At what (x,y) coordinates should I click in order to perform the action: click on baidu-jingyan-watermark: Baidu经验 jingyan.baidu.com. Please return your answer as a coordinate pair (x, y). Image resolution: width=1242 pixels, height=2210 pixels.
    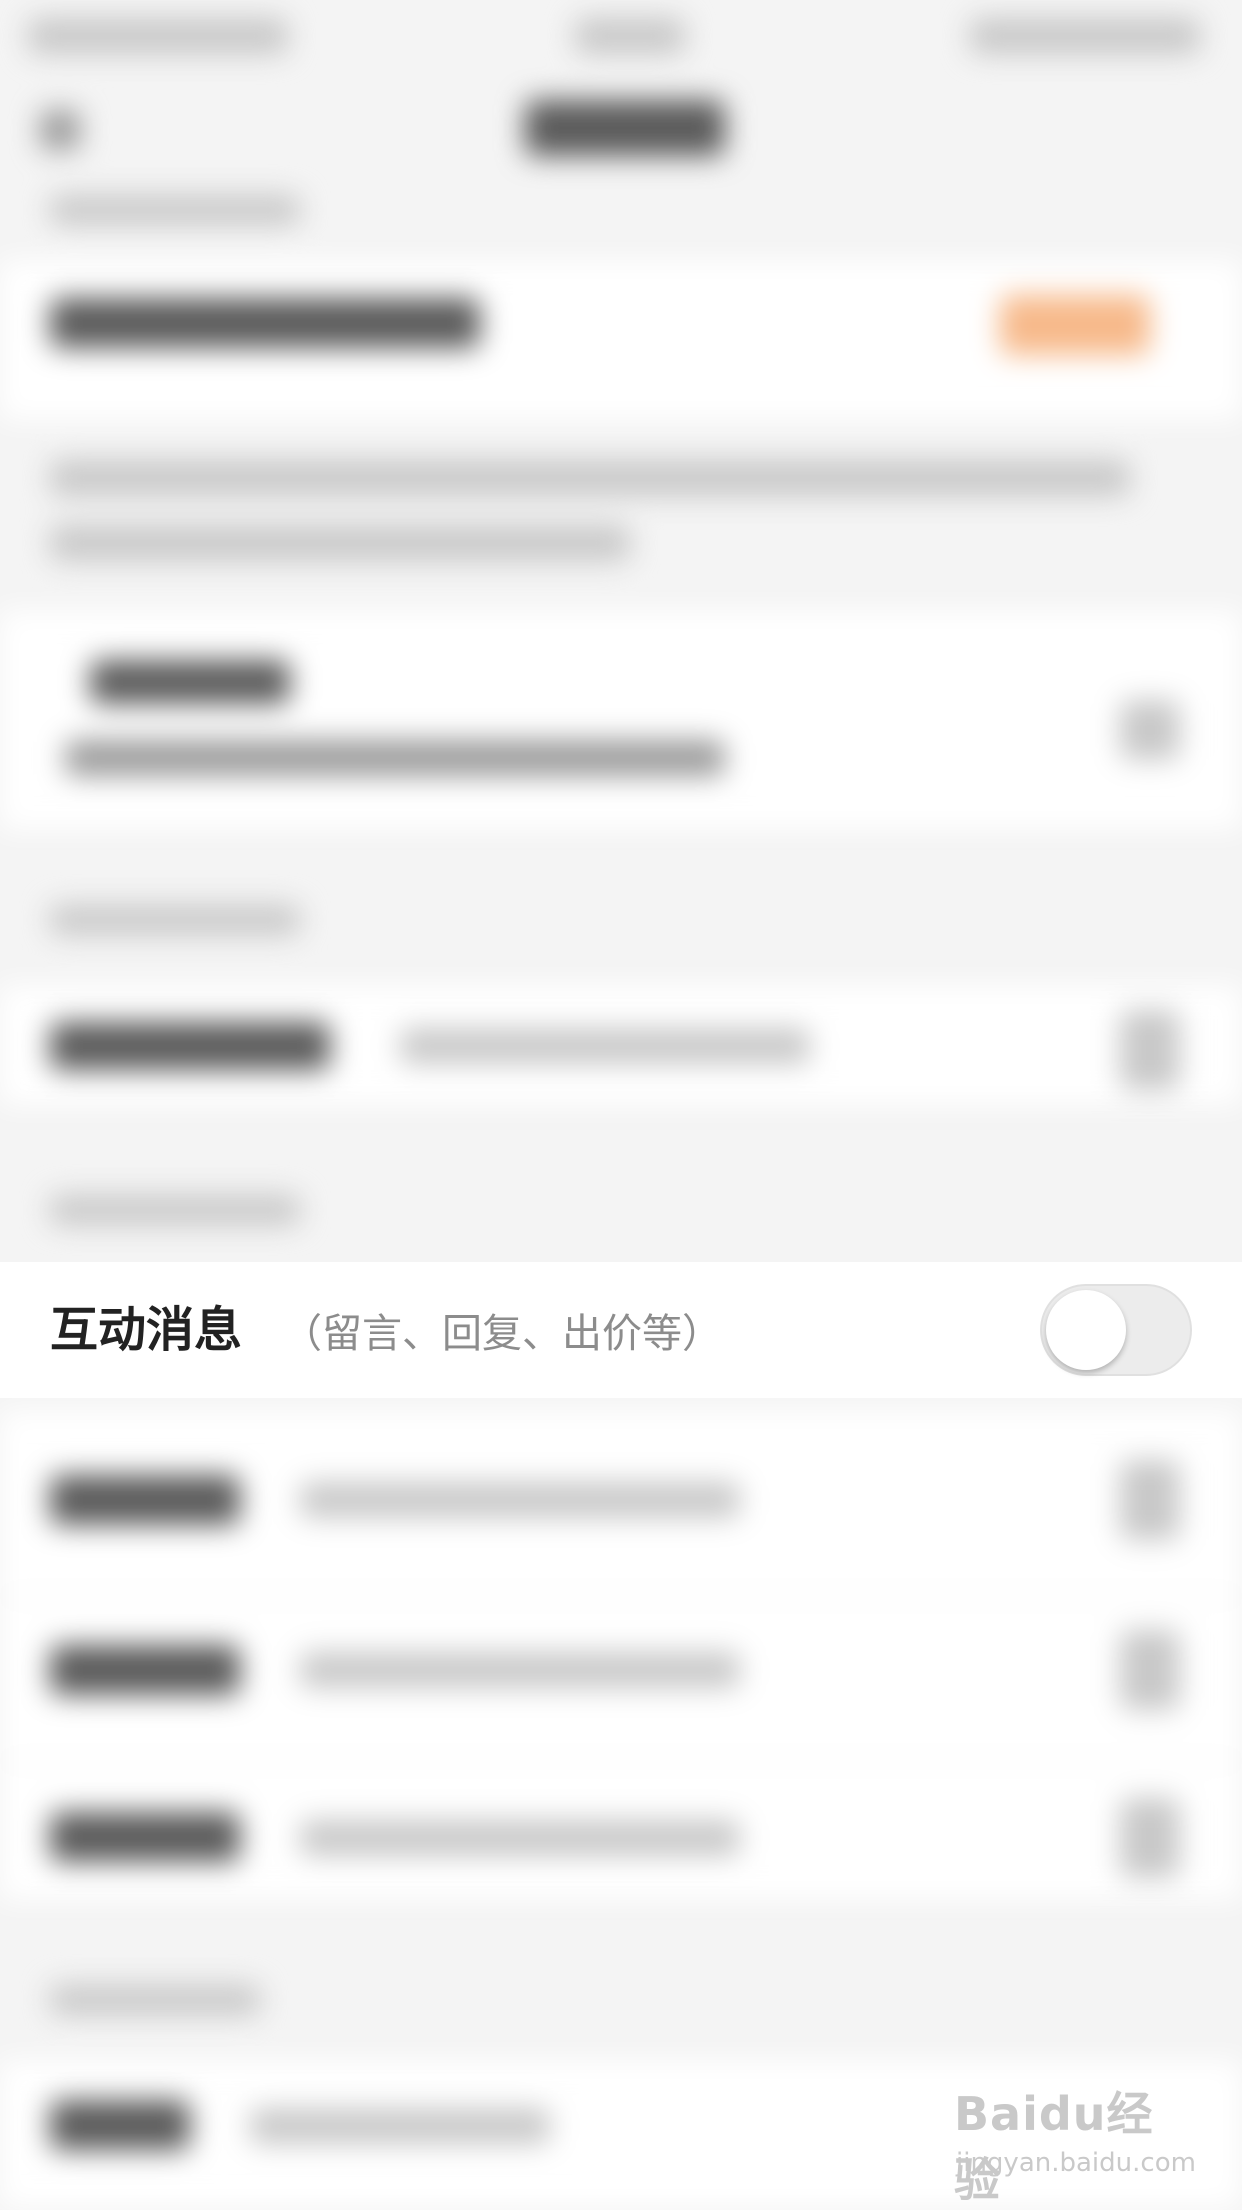
    Looking at the image, I should click on (1073, 2142).